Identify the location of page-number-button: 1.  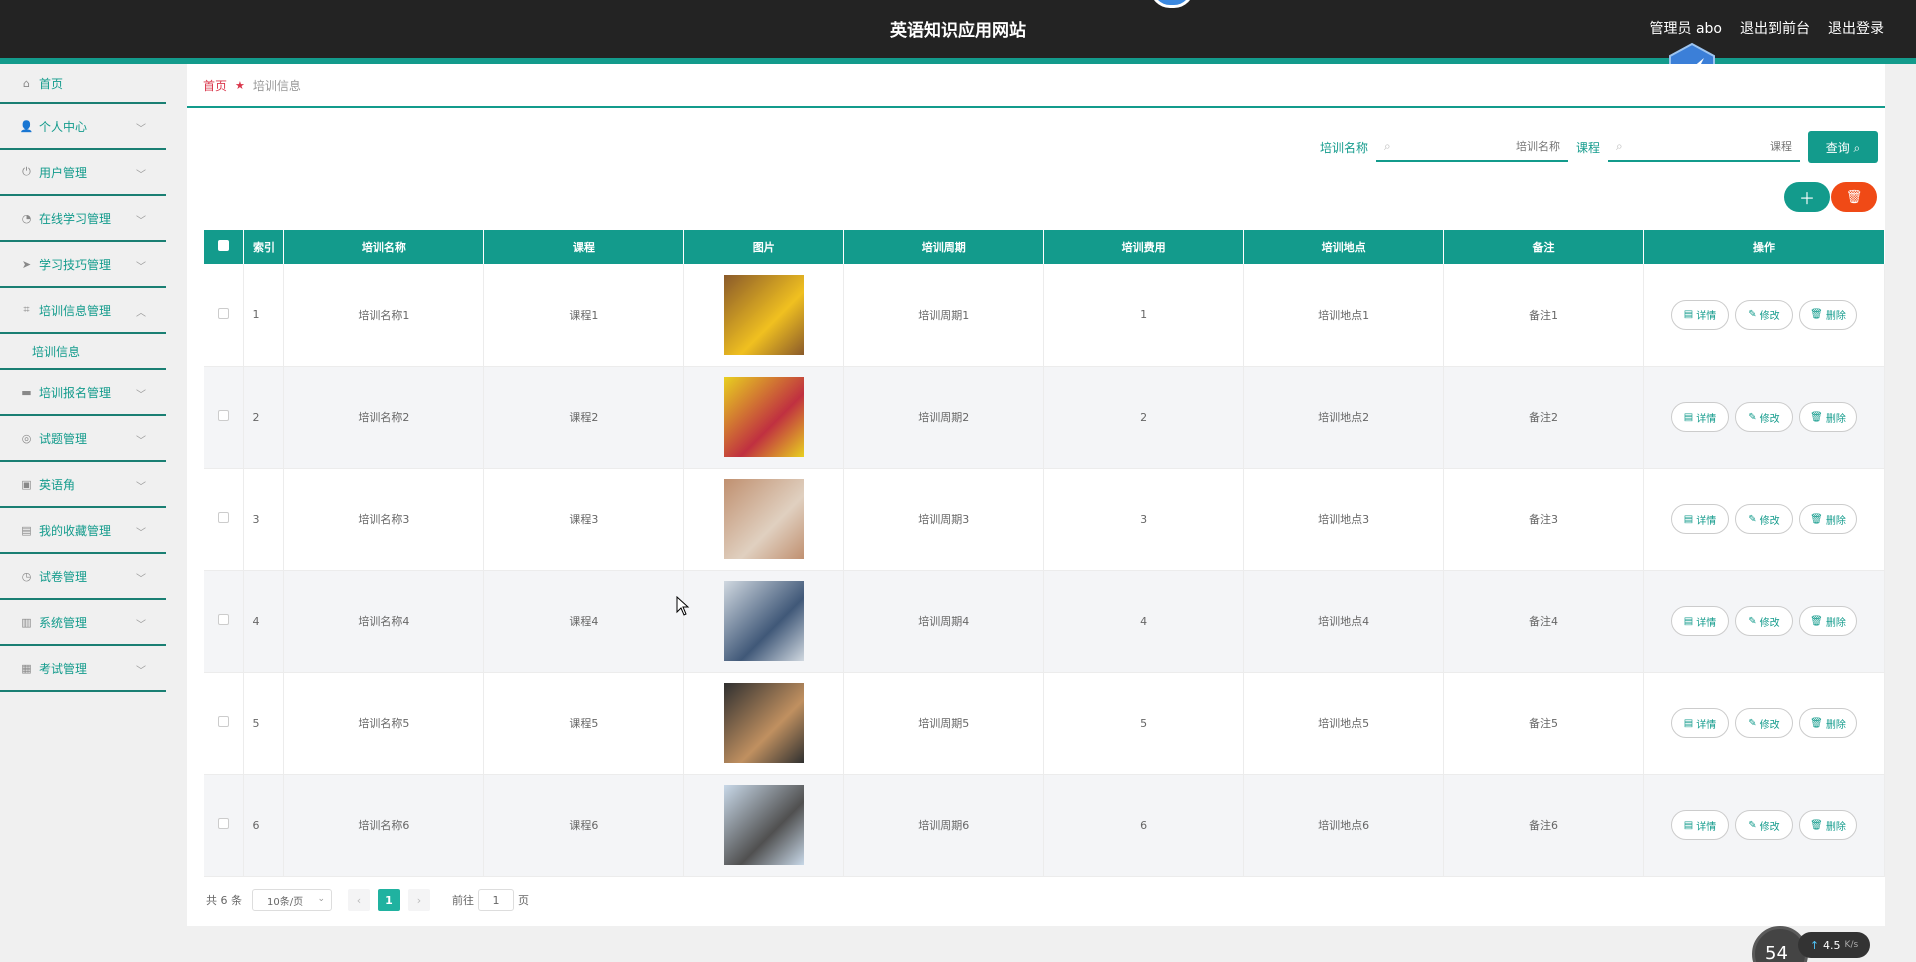
(389, 900).